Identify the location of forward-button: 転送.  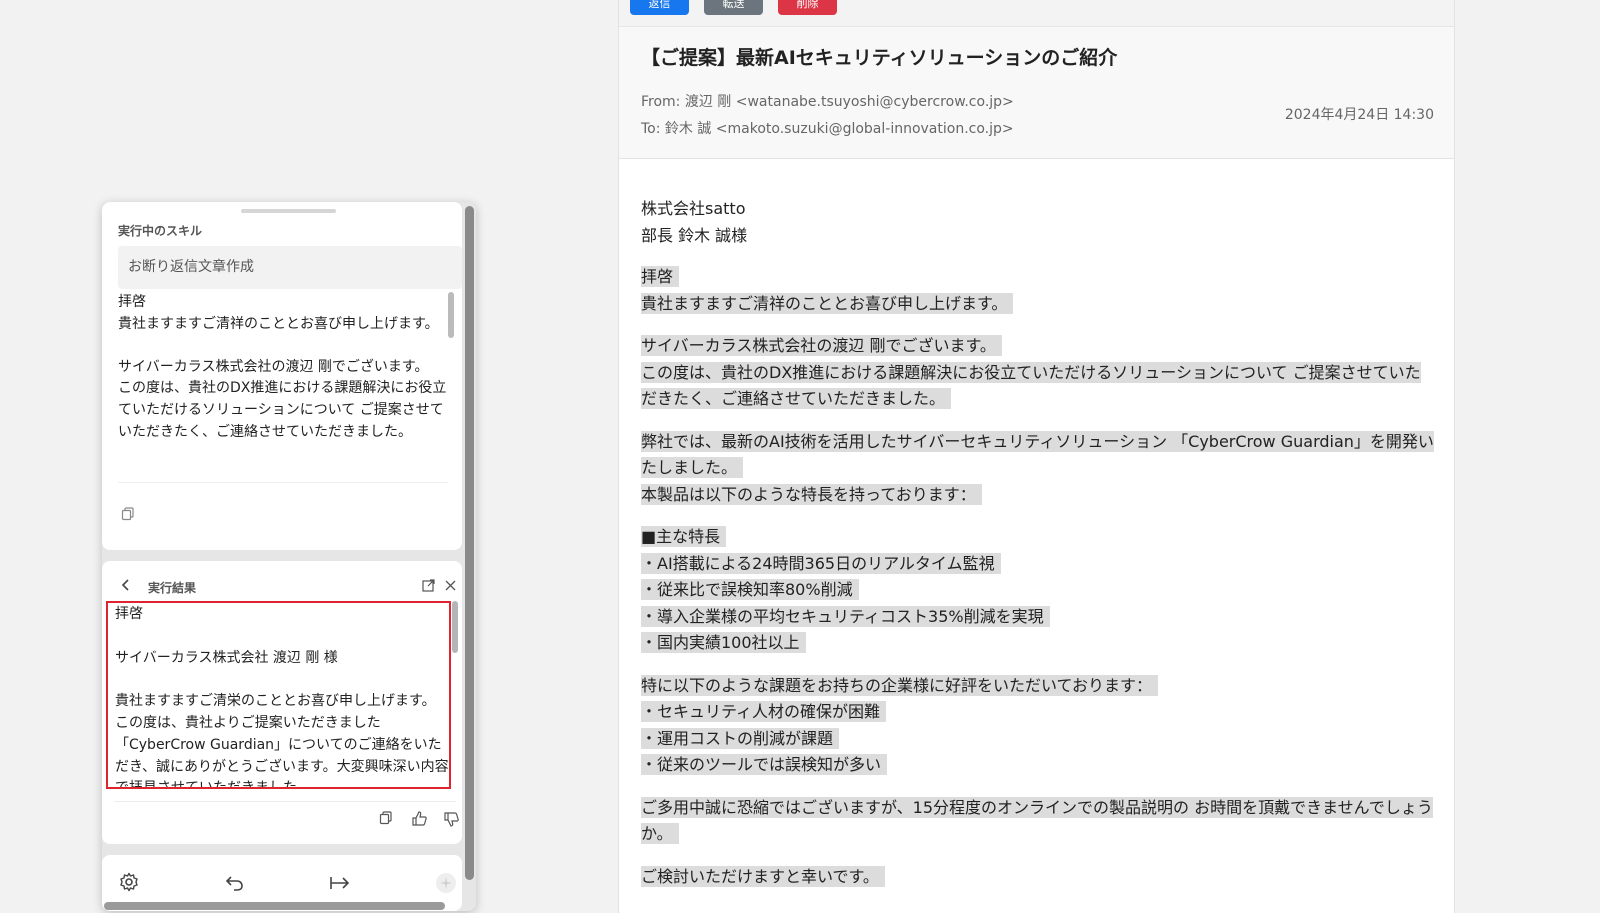
(733, 7).